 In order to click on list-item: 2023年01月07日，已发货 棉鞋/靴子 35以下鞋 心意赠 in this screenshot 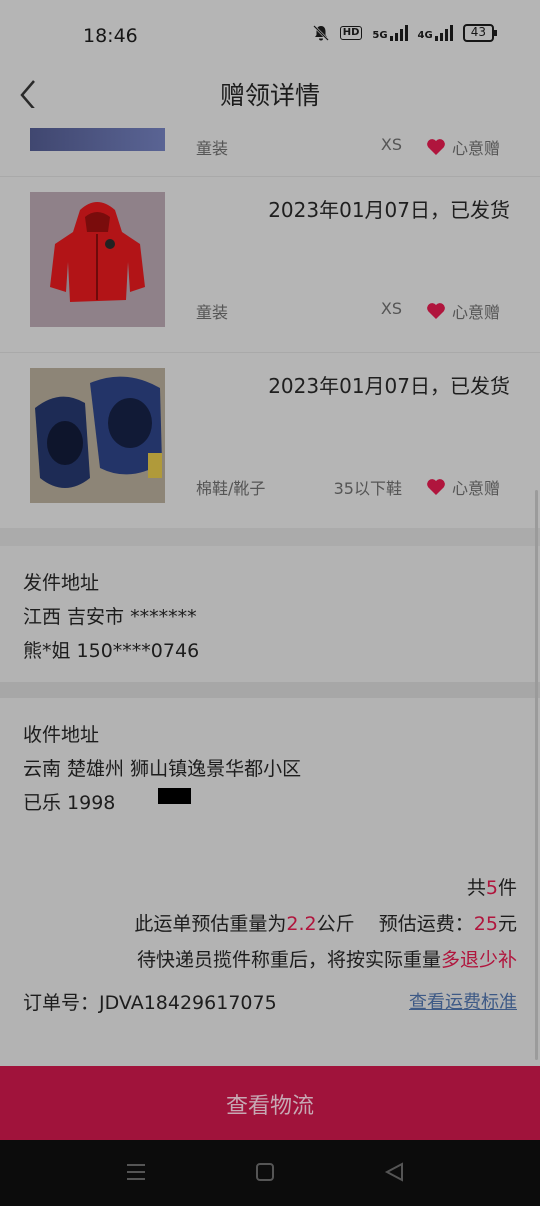, I will do `click(270, 441)`.